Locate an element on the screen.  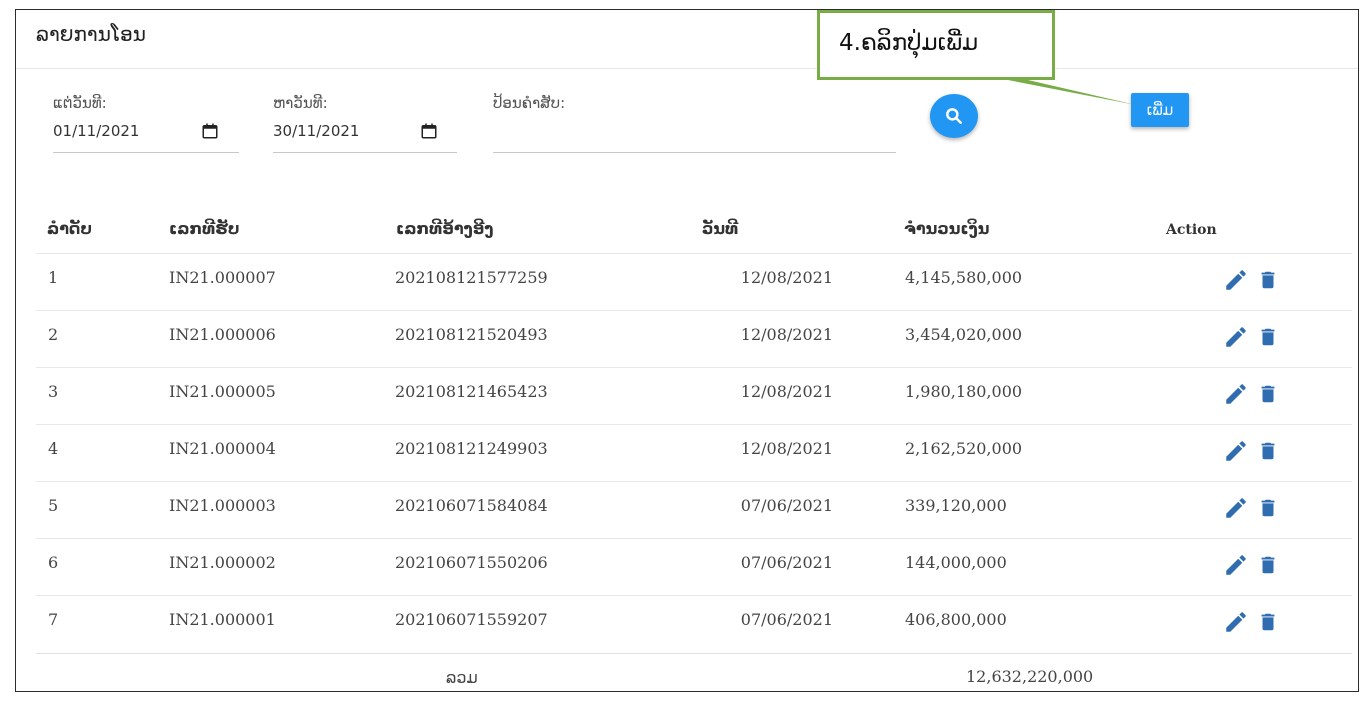
cell-reference: 202108121249903 is located at coordinates (471, 448).